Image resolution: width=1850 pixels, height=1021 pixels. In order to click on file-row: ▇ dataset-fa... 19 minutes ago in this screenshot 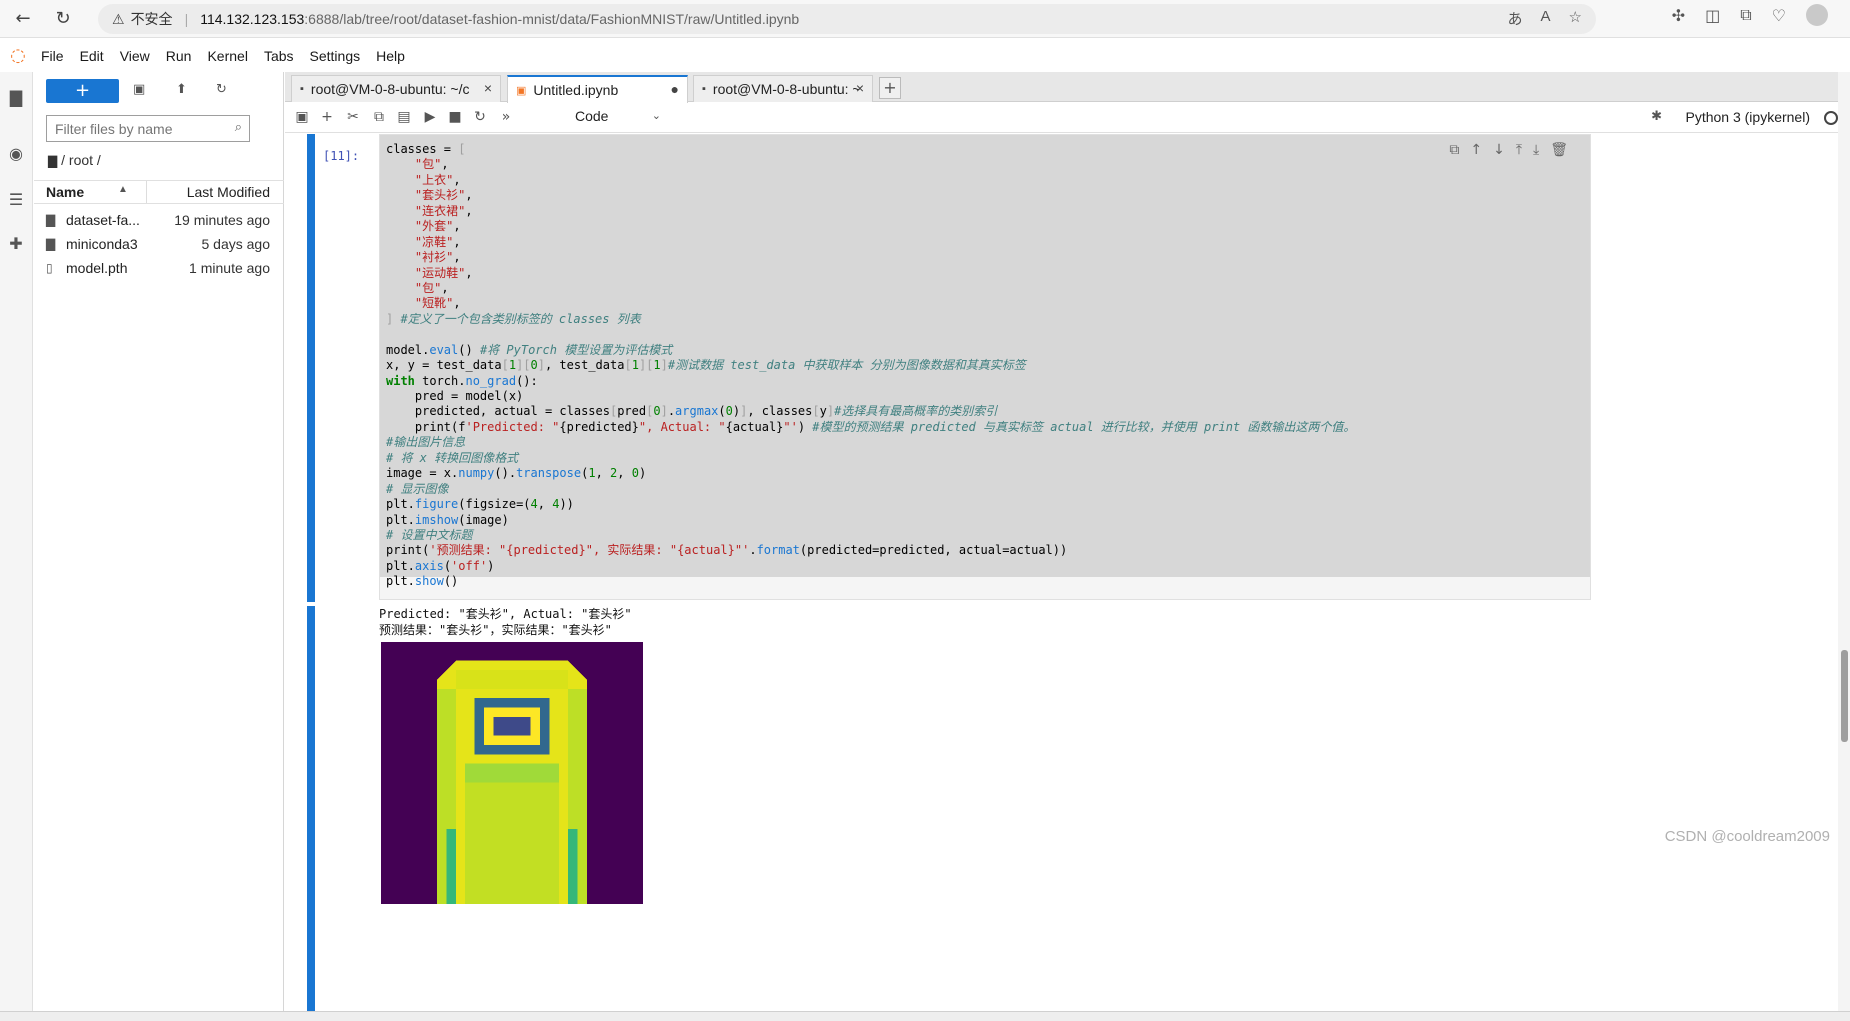, I will do `click(159, 220)`.